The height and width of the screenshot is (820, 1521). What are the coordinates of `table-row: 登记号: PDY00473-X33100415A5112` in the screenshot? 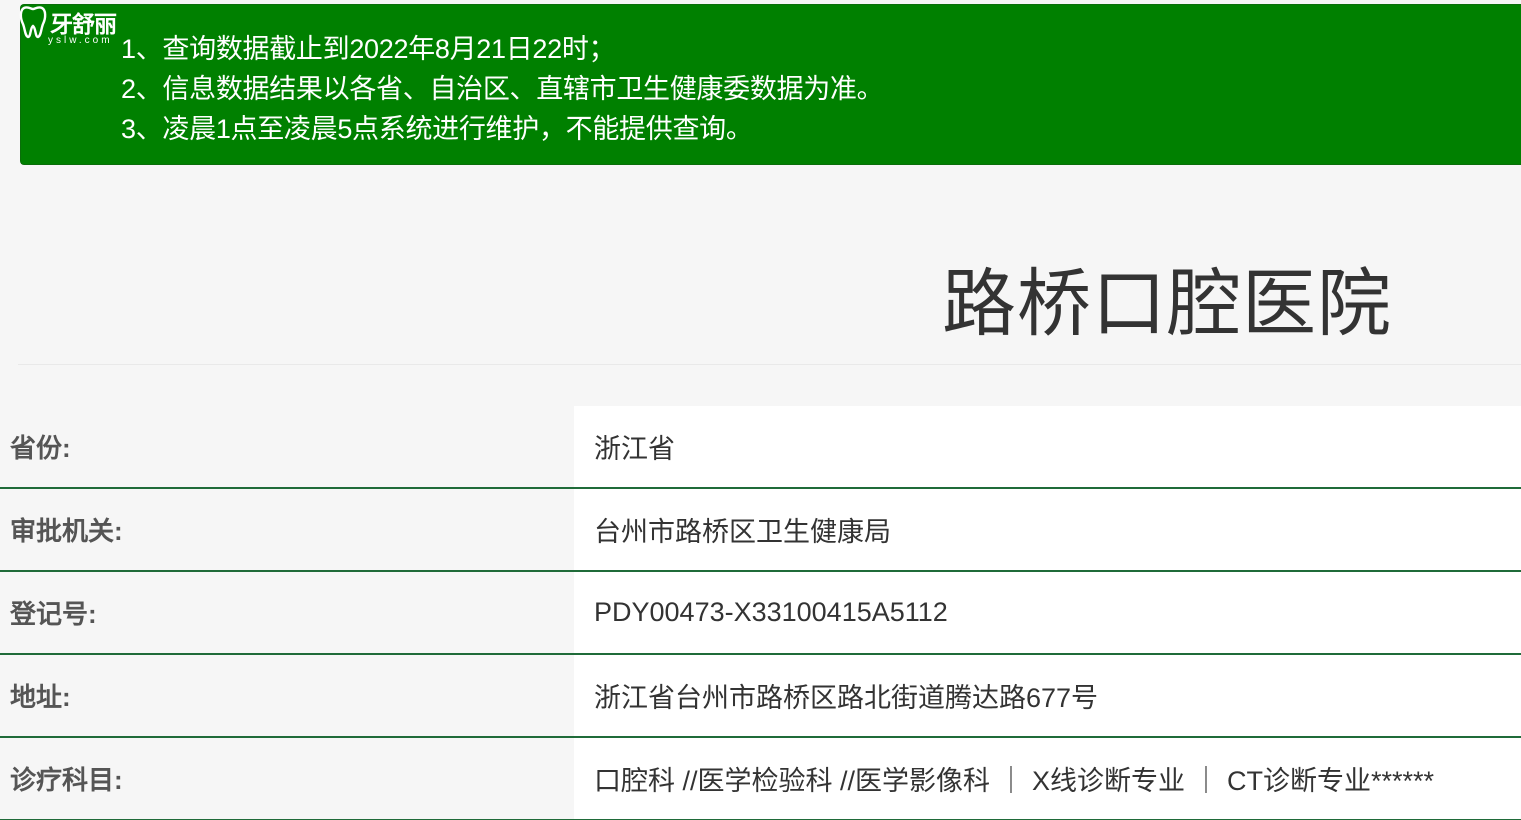 It's located at (760, 613).